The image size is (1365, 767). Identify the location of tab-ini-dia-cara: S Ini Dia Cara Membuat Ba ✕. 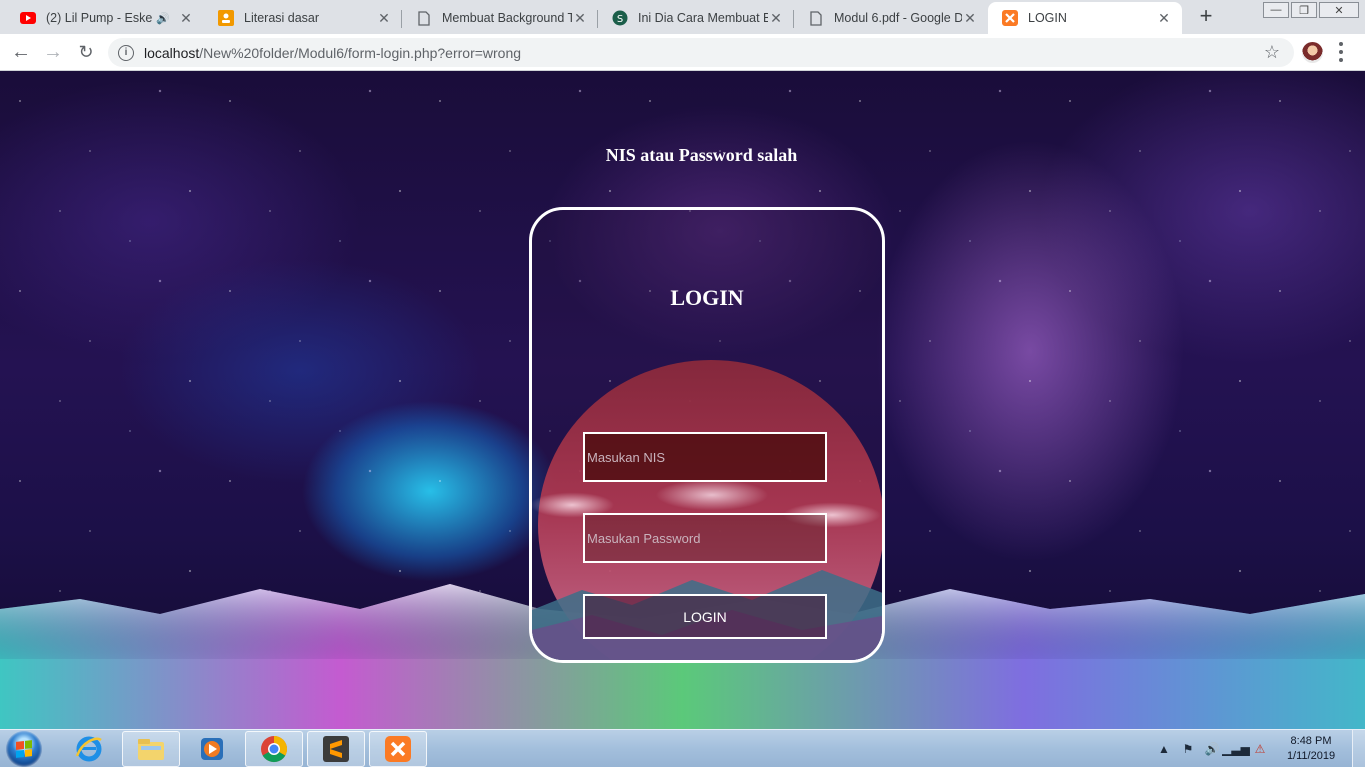
(696, 18).